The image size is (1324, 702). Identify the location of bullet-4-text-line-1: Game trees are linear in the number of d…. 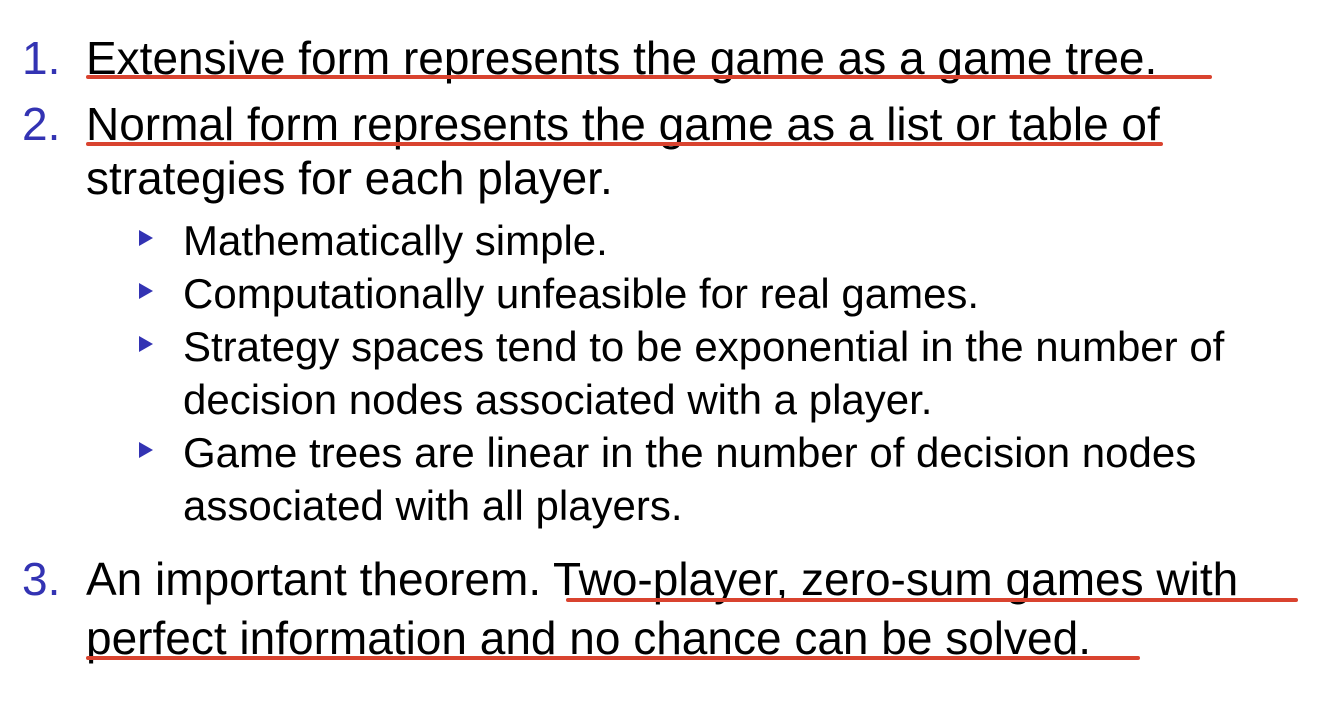
(690, 452).